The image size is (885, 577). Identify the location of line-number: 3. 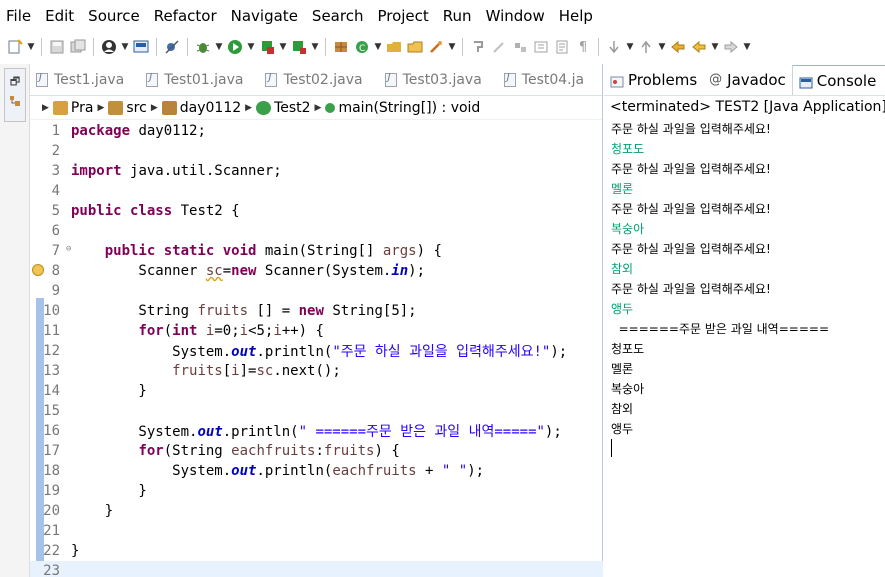
(55, 171).